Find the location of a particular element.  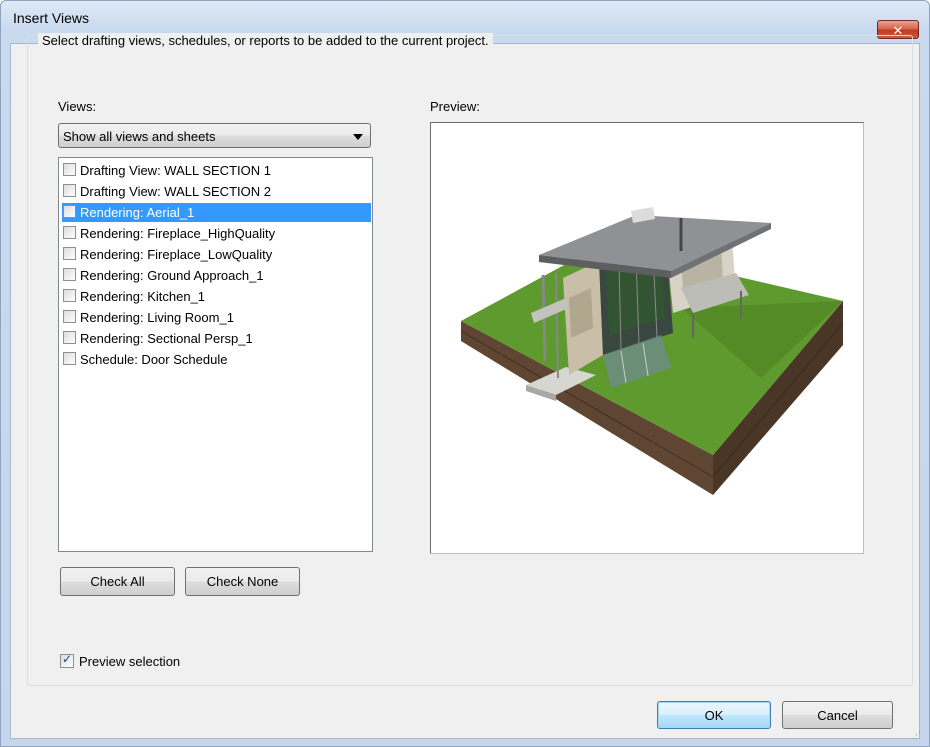

preview-selection-checkbox: ✓ is located at coordinates (67, 660).